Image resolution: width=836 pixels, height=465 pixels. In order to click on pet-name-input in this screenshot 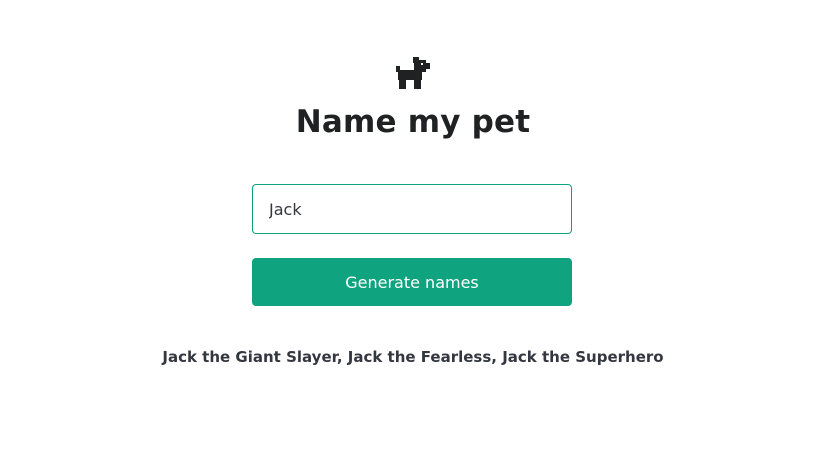, I will do `click(412, 209)`.